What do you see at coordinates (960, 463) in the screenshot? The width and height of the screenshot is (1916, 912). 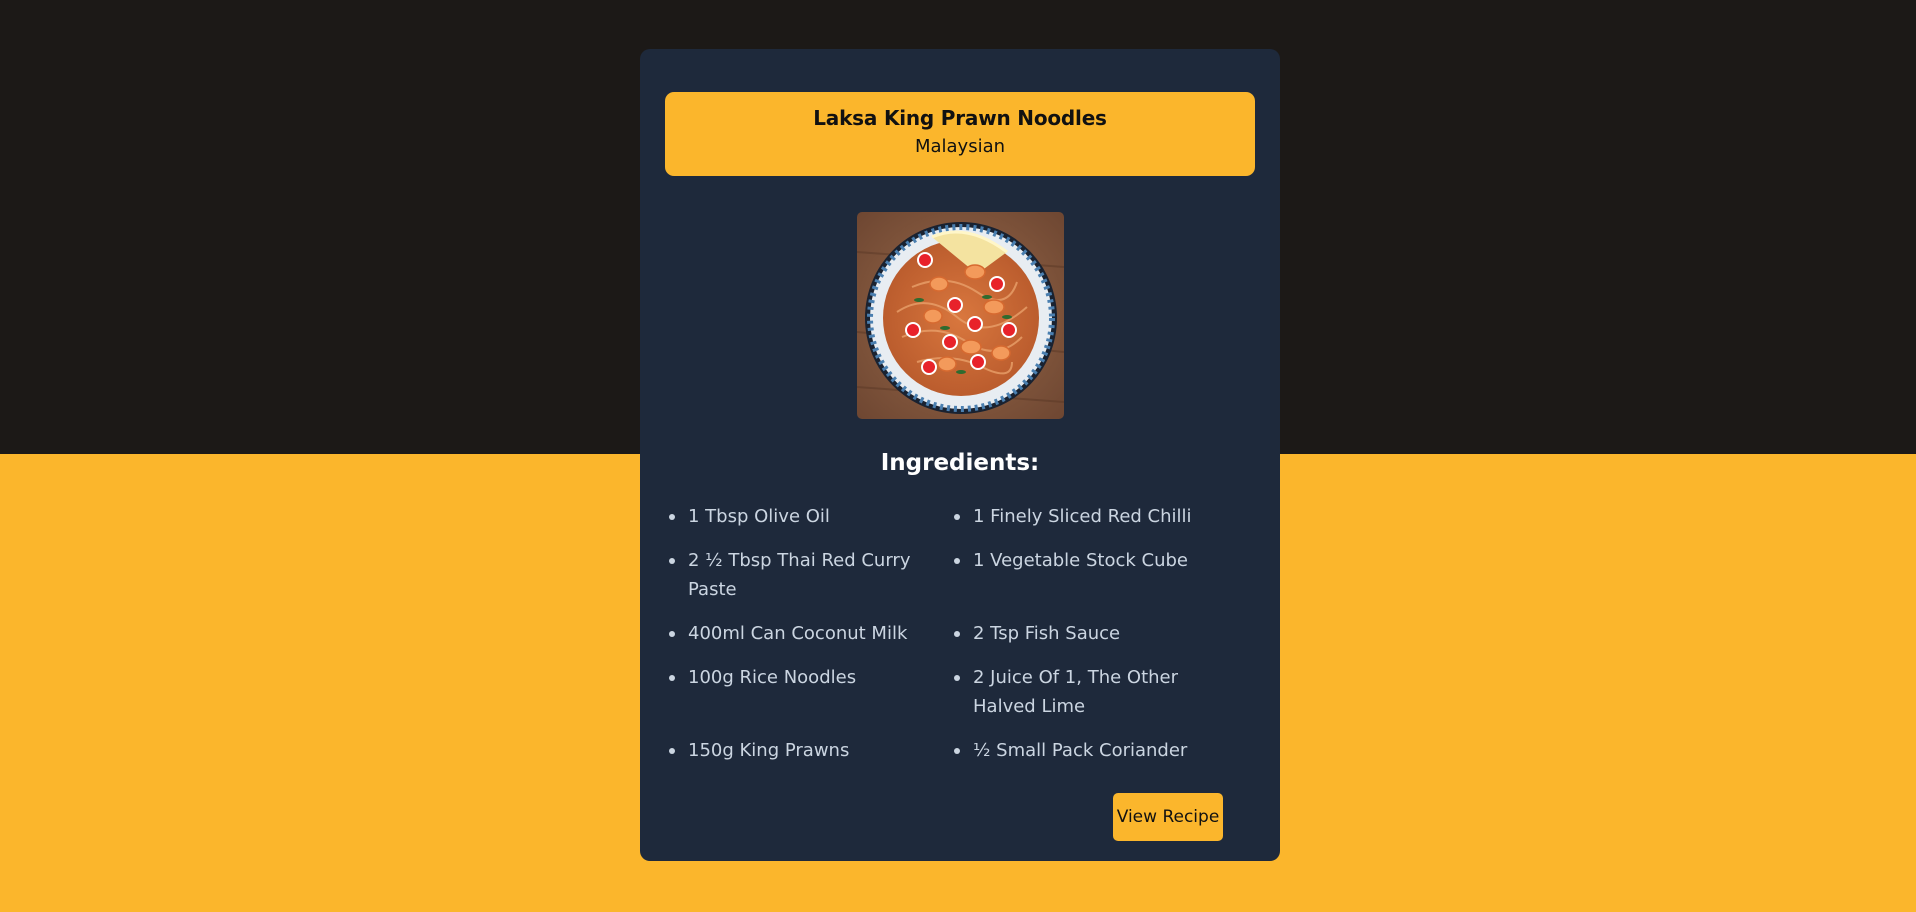 I see `ingredients-heading: Ingredients:` at bounding box center [960, 463].